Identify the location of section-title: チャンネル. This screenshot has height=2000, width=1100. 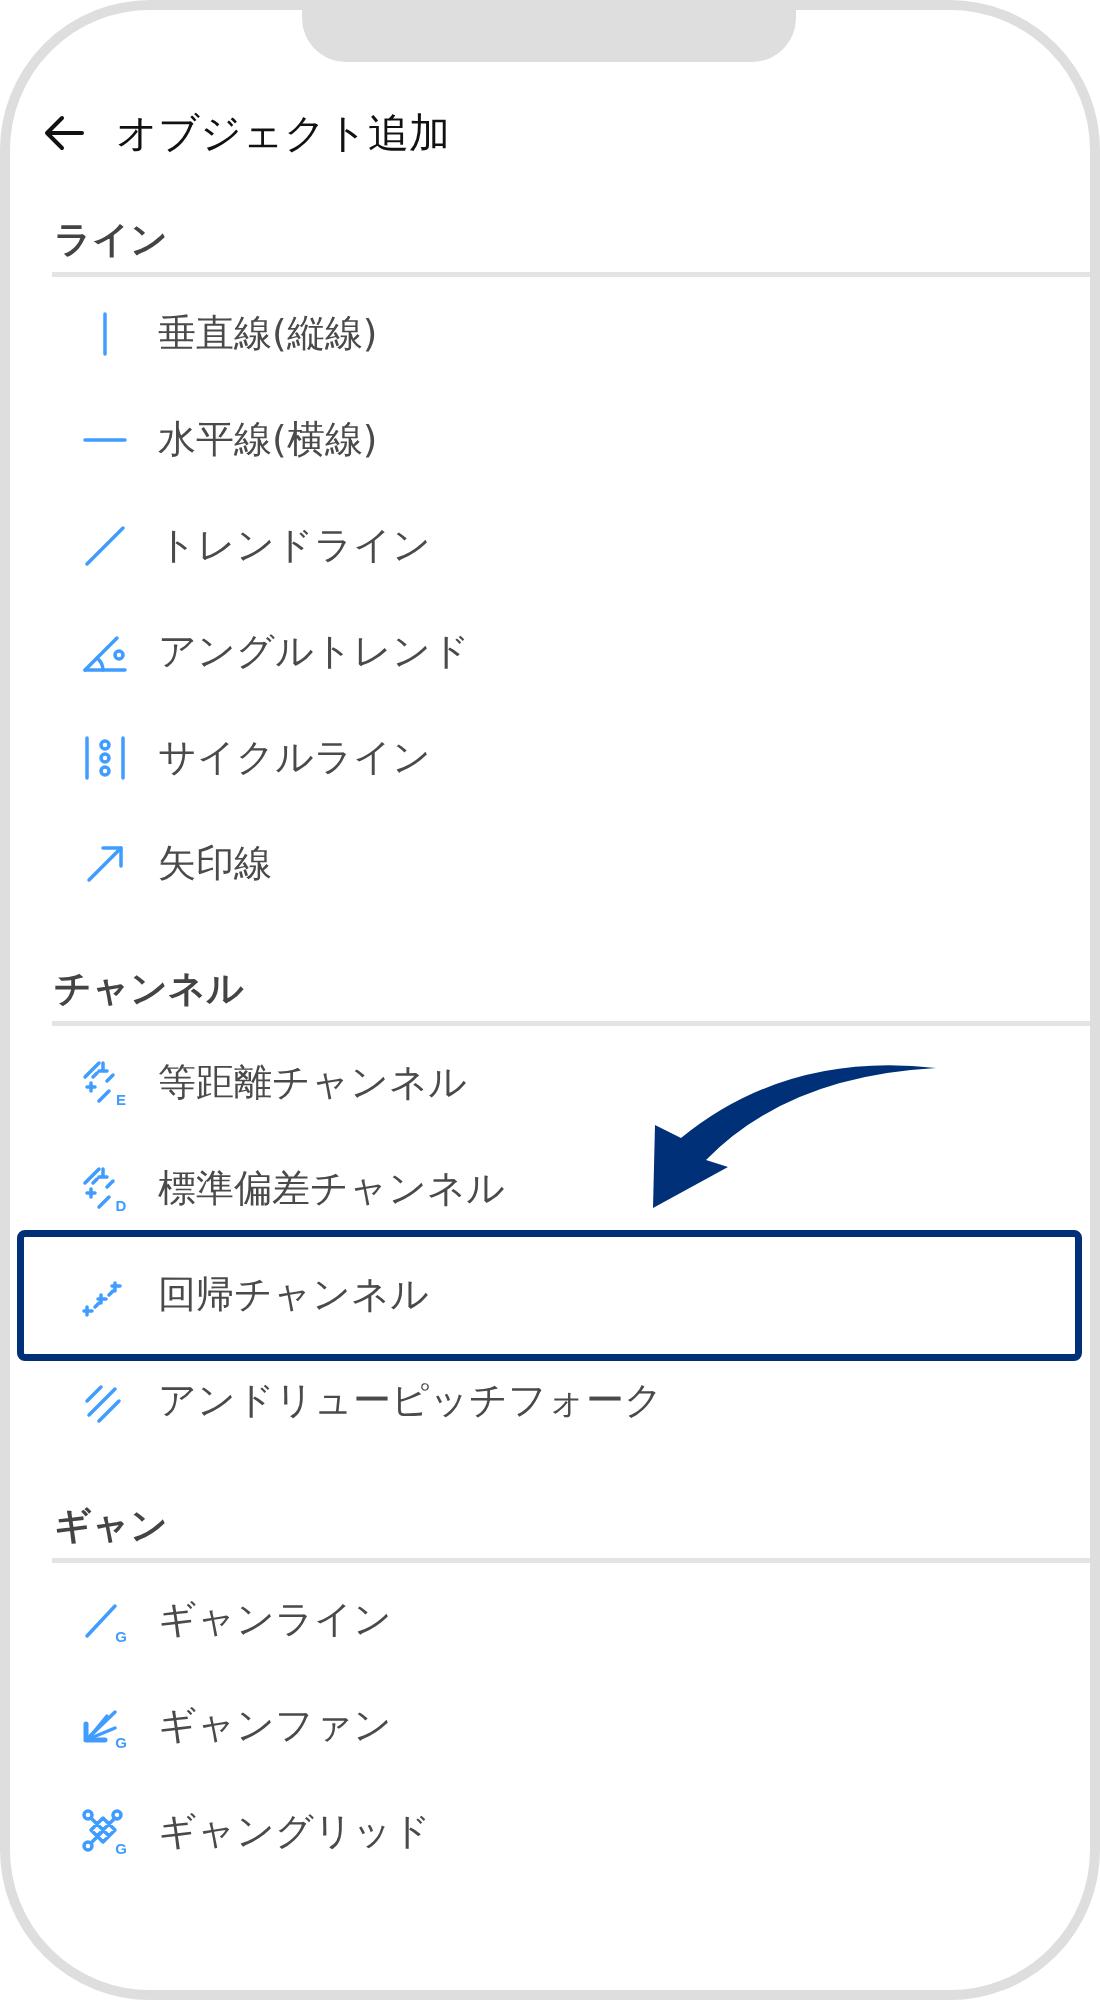
(149, 989).